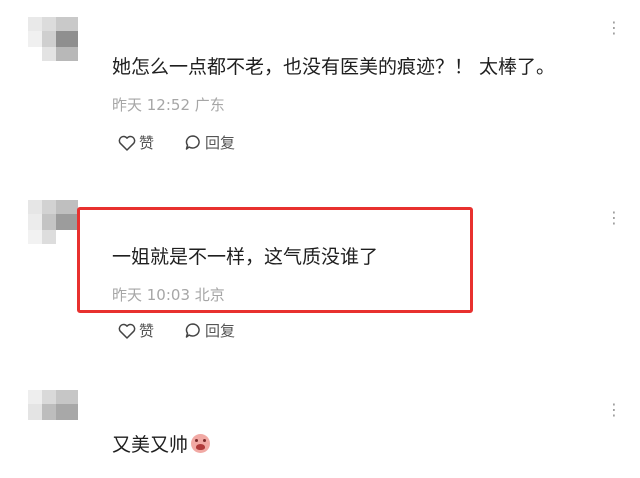 The height and width of the screenshot is (478, 640). Describe the element at coordinates (151, 105) in the screenshot. I see `comment-time: 昨天 12:52` at that location.